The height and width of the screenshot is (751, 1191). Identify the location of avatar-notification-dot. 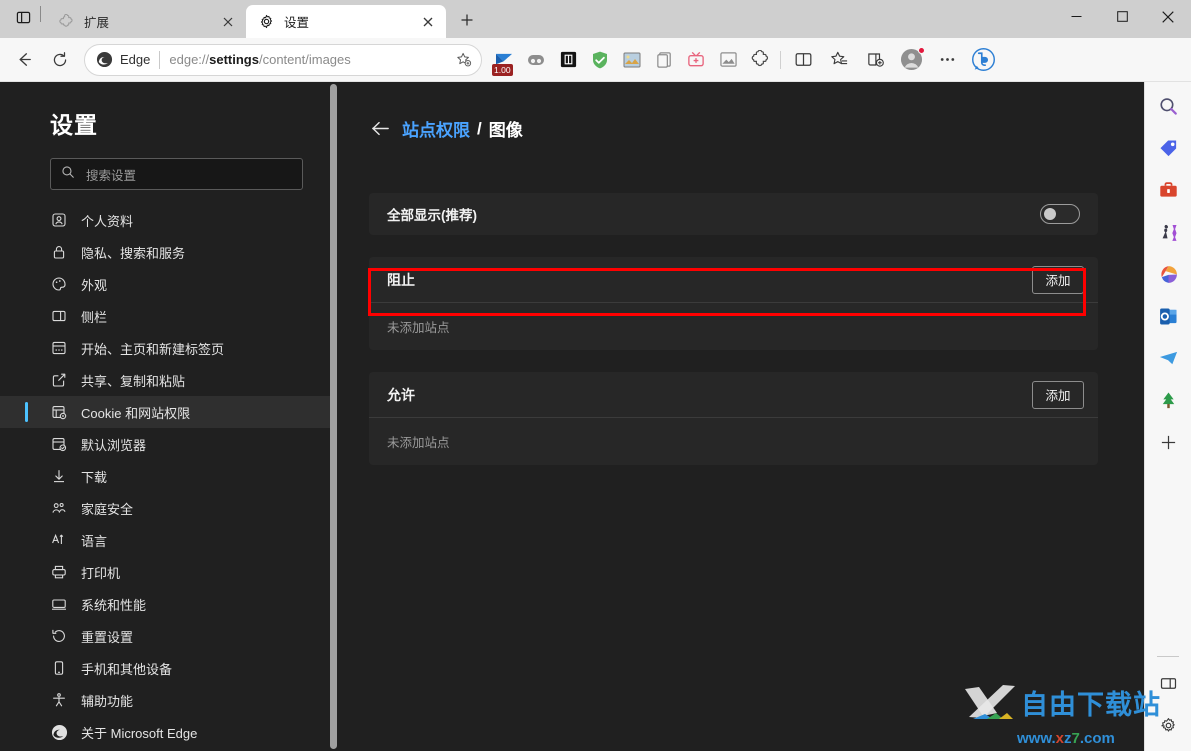
(921, 50).